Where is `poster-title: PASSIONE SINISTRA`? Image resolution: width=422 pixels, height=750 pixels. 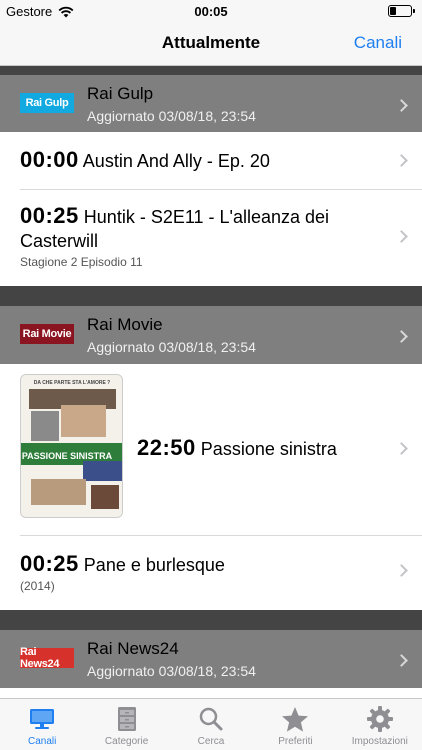 poster-title: PASSIONE SINISTRA is located at coordinates (67, 456).